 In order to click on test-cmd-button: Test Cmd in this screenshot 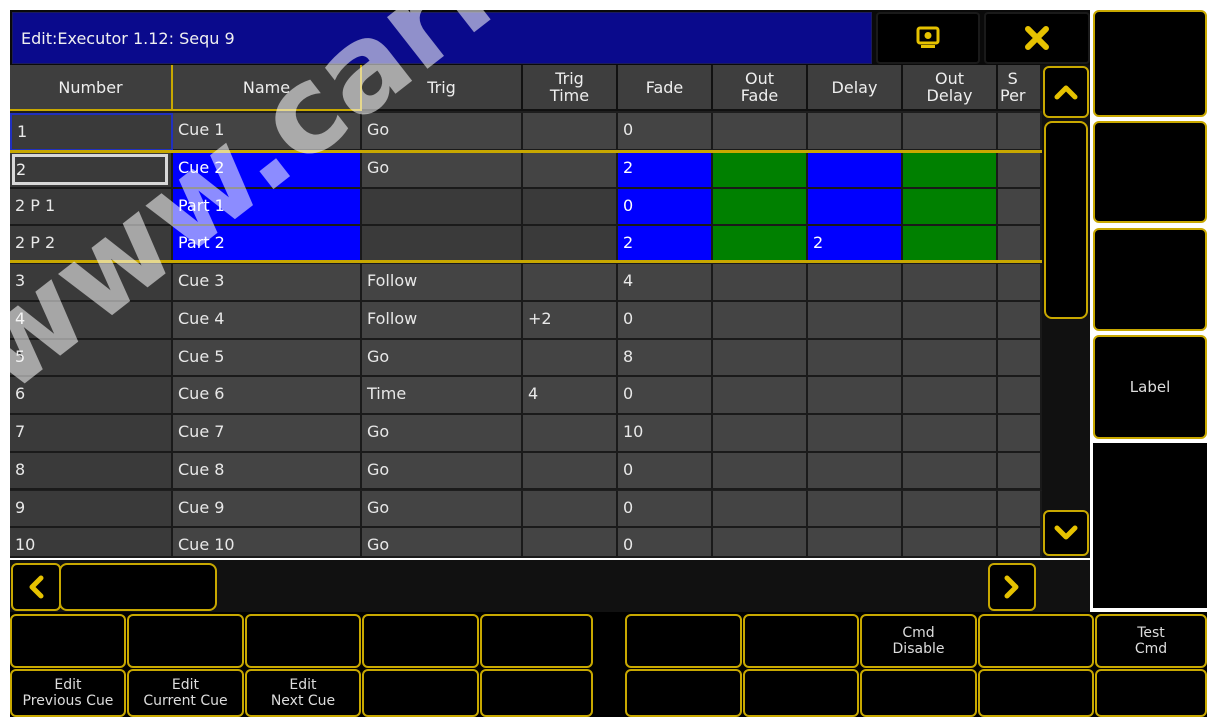, I will do `click(1151, 641)`.